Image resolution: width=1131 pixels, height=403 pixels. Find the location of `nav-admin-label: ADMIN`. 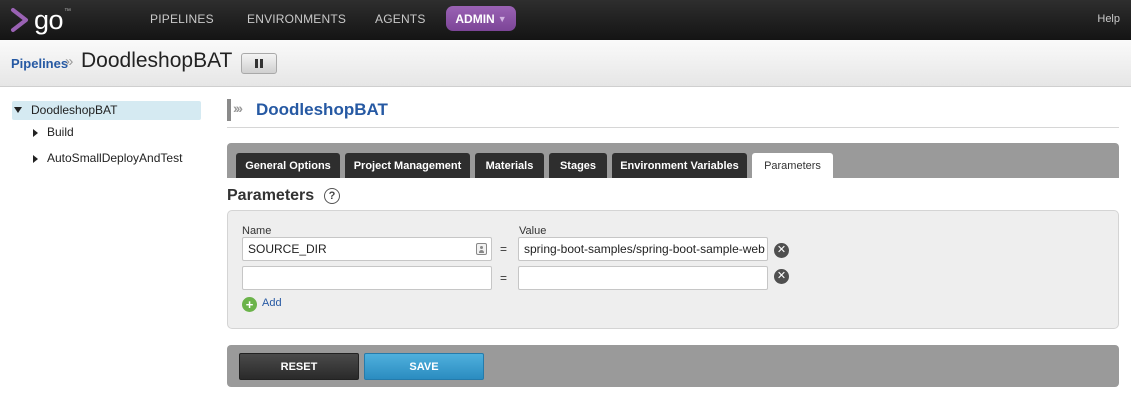

nav-admin-label: ADMIN is located at coordinates (475, 18).